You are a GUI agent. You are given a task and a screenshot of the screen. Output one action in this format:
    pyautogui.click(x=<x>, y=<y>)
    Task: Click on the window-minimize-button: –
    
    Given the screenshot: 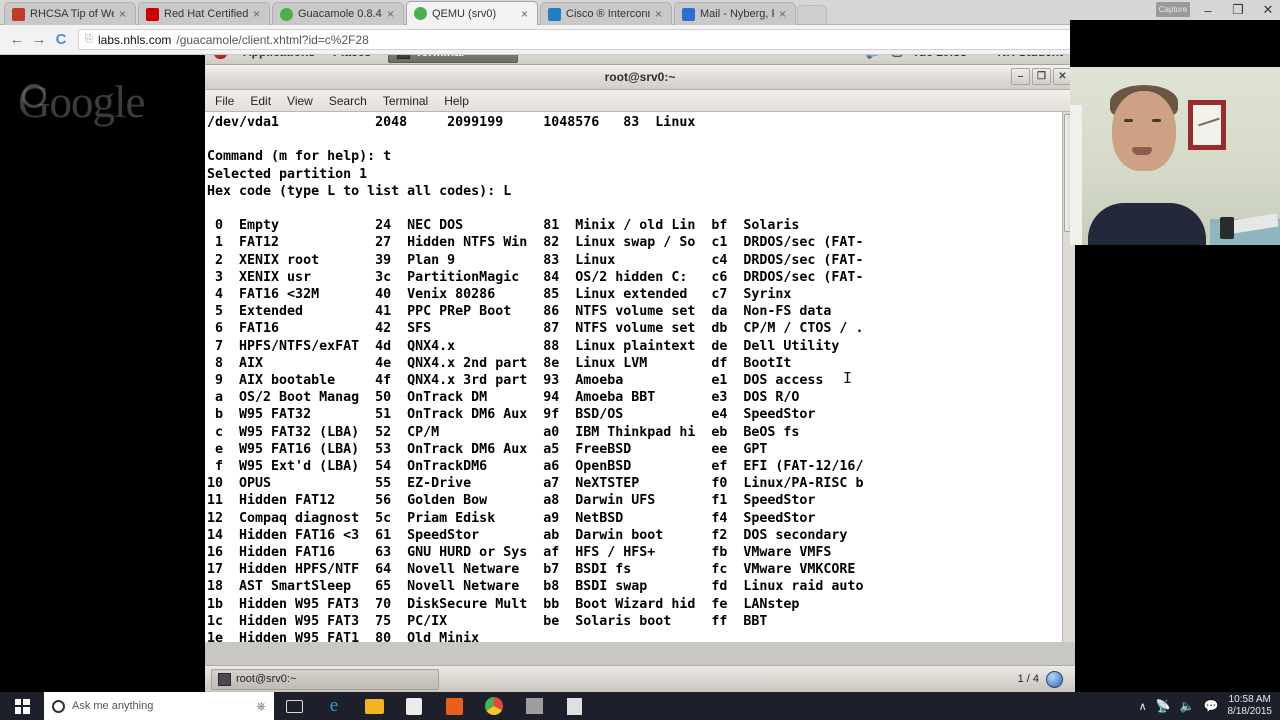 What is the action you would take?
    pyautogui.click(x=1208, y=10)
    